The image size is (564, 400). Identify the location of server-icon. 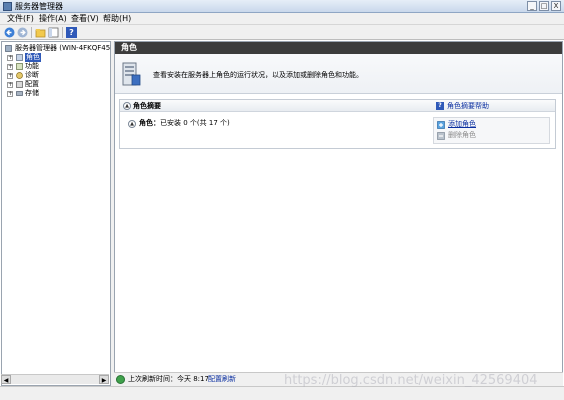
(8, 48).